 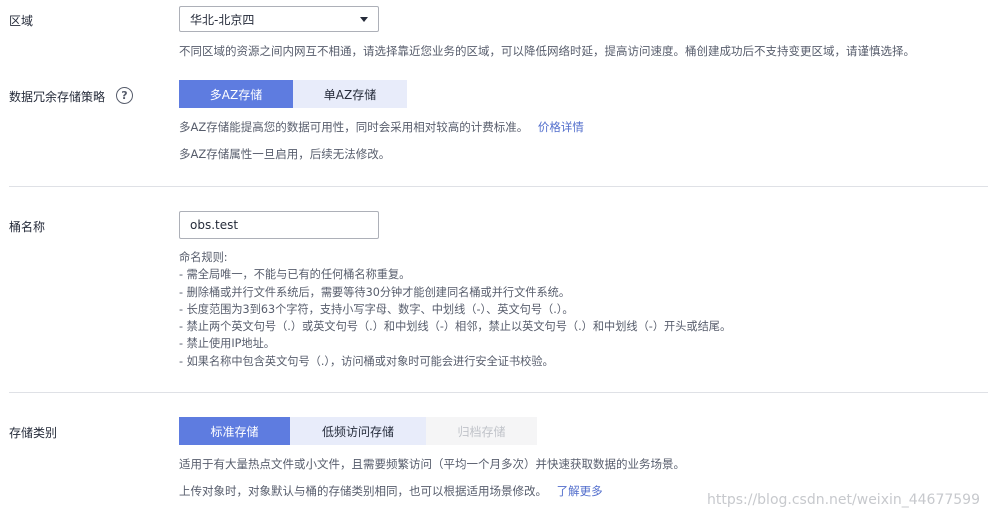 What do you see at coordinates (366, 361) in the screenshot?
I see `naming-rule-item: - 如果名称中包含英文句号（.），访问桶或对象时可能会进行安全证书校验。` at bounding box center [366, 361].